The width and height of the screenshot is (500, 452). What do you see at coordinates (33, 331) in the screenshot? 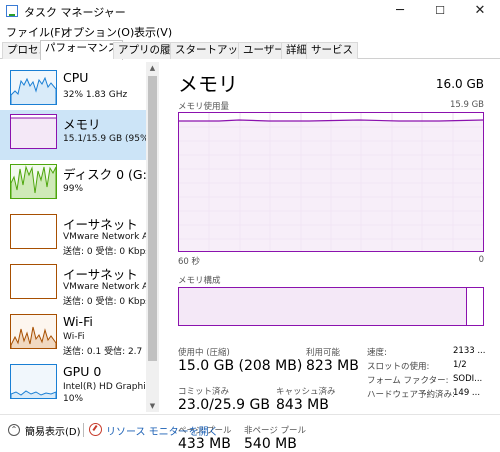
I see `wifi-thumbnail-graph` at bounding box center [33, 331].